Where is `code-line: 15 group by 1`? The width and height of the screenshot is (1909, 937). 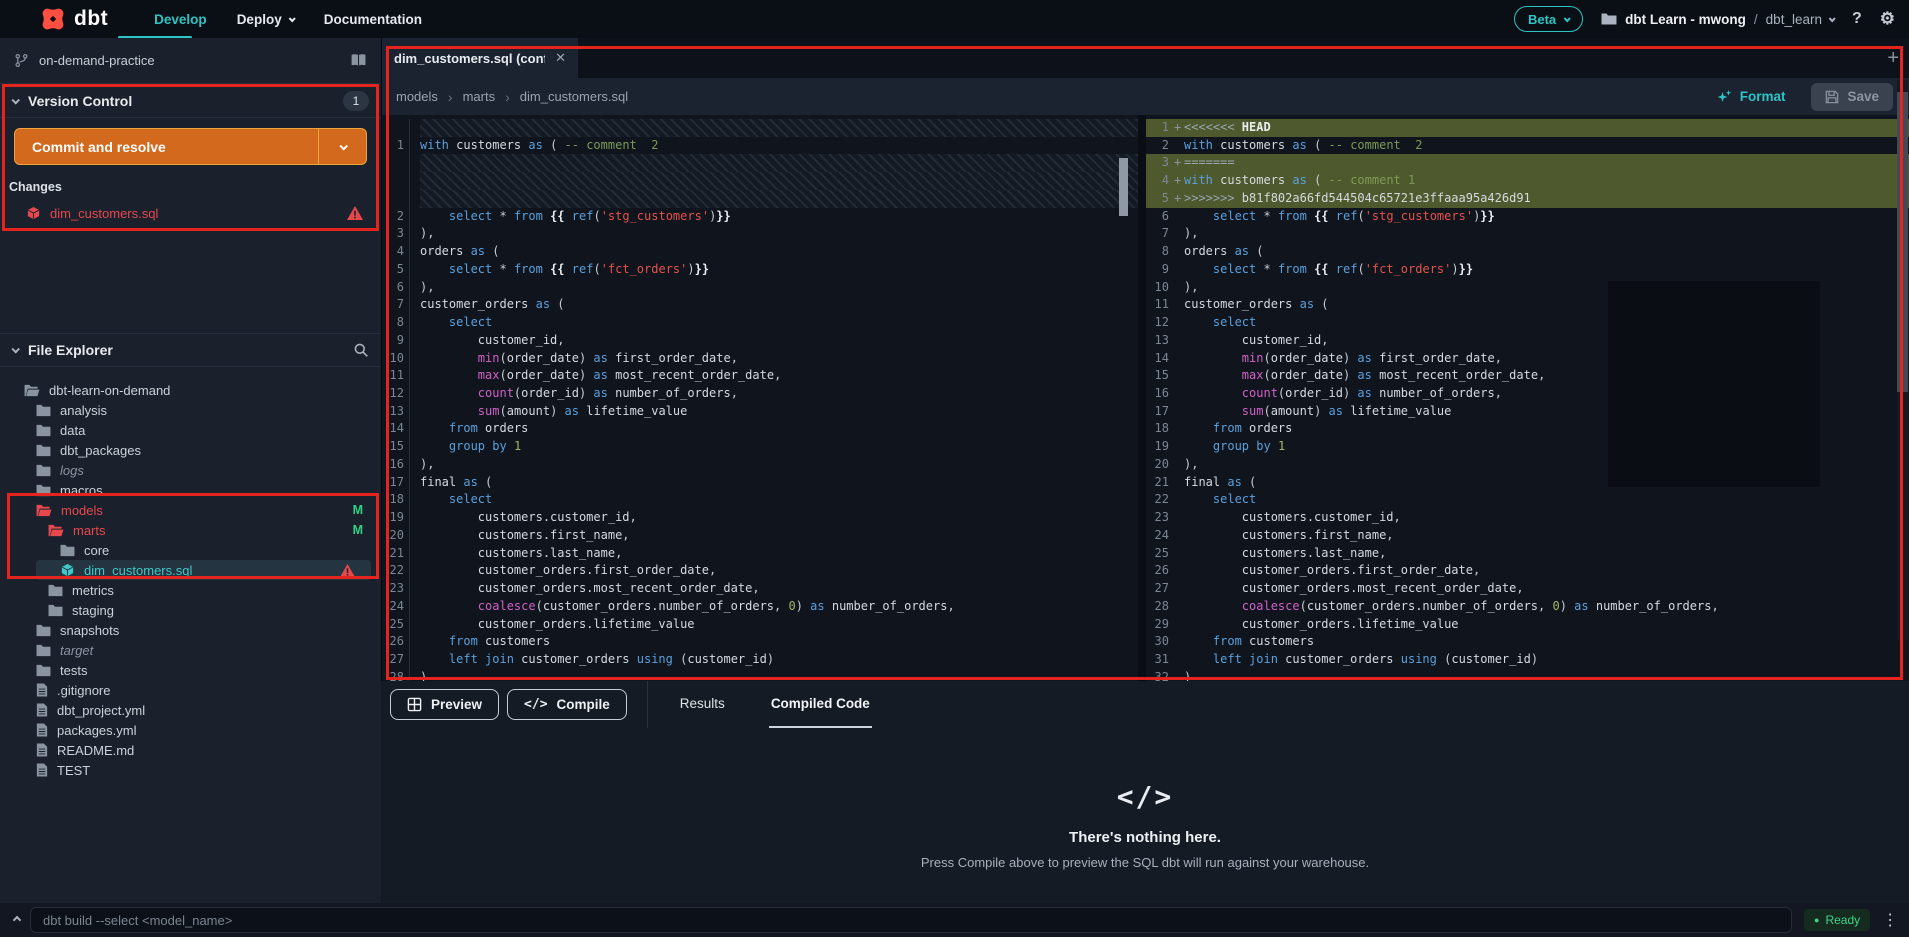
code-line: 15 group by 1 is located at coordinates (760, 447).